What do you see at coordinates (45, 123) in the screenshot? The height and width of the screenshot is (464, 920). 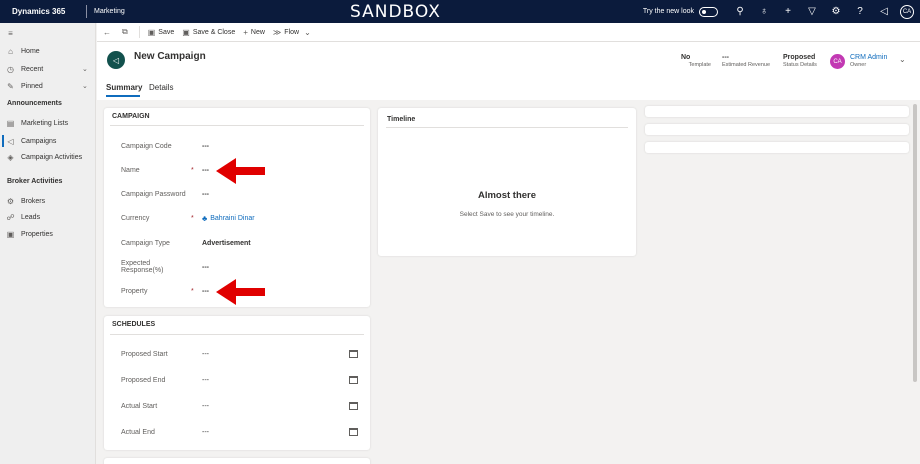 I see `sidebar-item-label: Marketing Lists` at bounding box center [45, 123].